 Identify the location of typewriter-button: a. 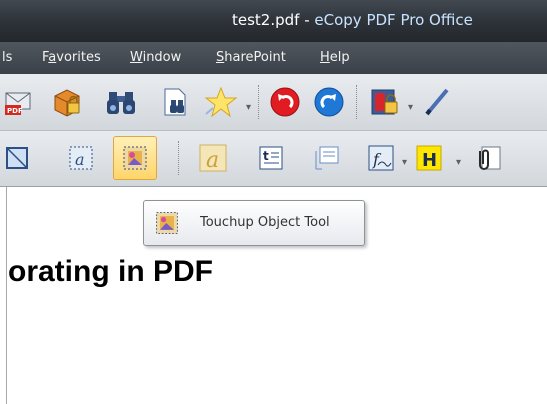
(213, 158).